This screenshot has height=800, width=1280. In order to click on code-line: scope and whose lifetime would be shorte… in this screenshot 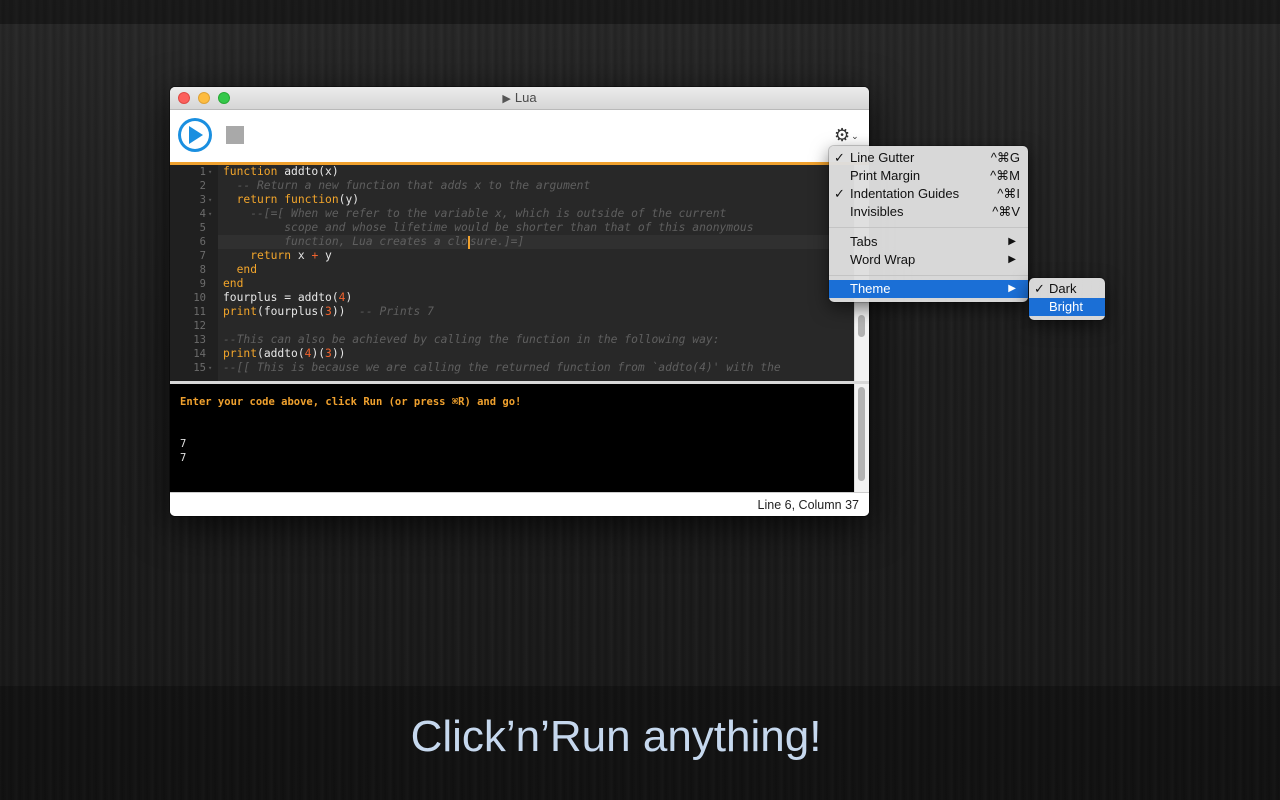, I will do `click(488, 227)`.